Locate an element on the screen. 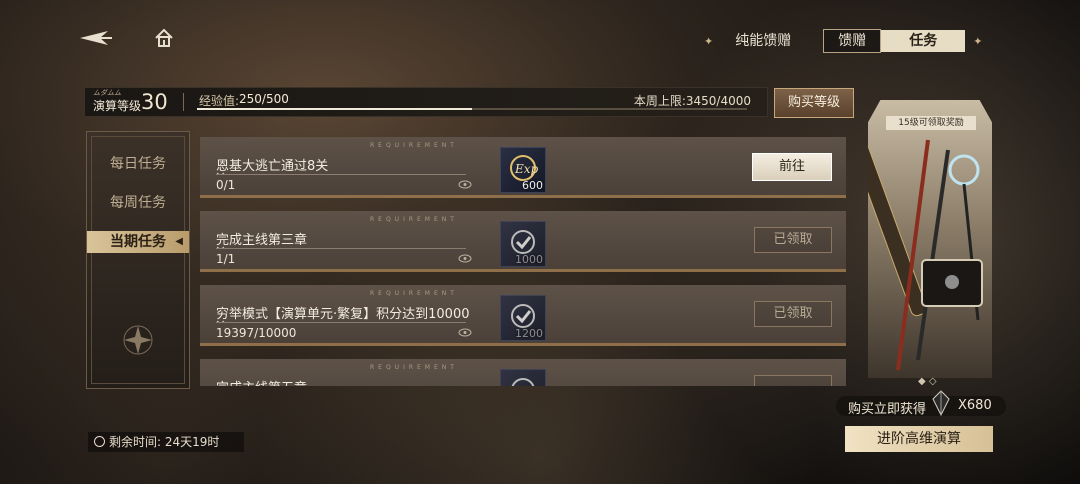 The width and height of the screenshot is (1080, 484). task-progress: 0/1 is located at coordinates (226, 185).